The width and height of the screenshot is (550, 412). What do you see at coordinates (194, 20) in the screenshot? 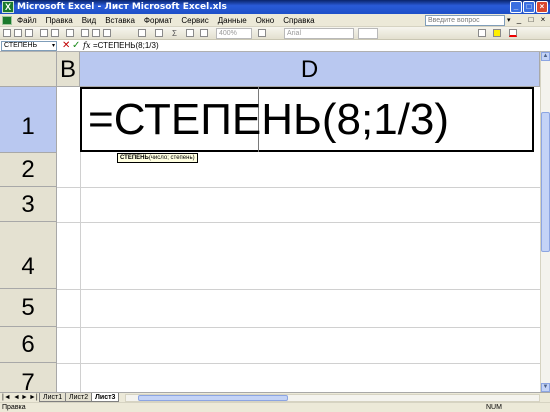
I see `menu-tools: Сервис` at bounding box center [194, 20].